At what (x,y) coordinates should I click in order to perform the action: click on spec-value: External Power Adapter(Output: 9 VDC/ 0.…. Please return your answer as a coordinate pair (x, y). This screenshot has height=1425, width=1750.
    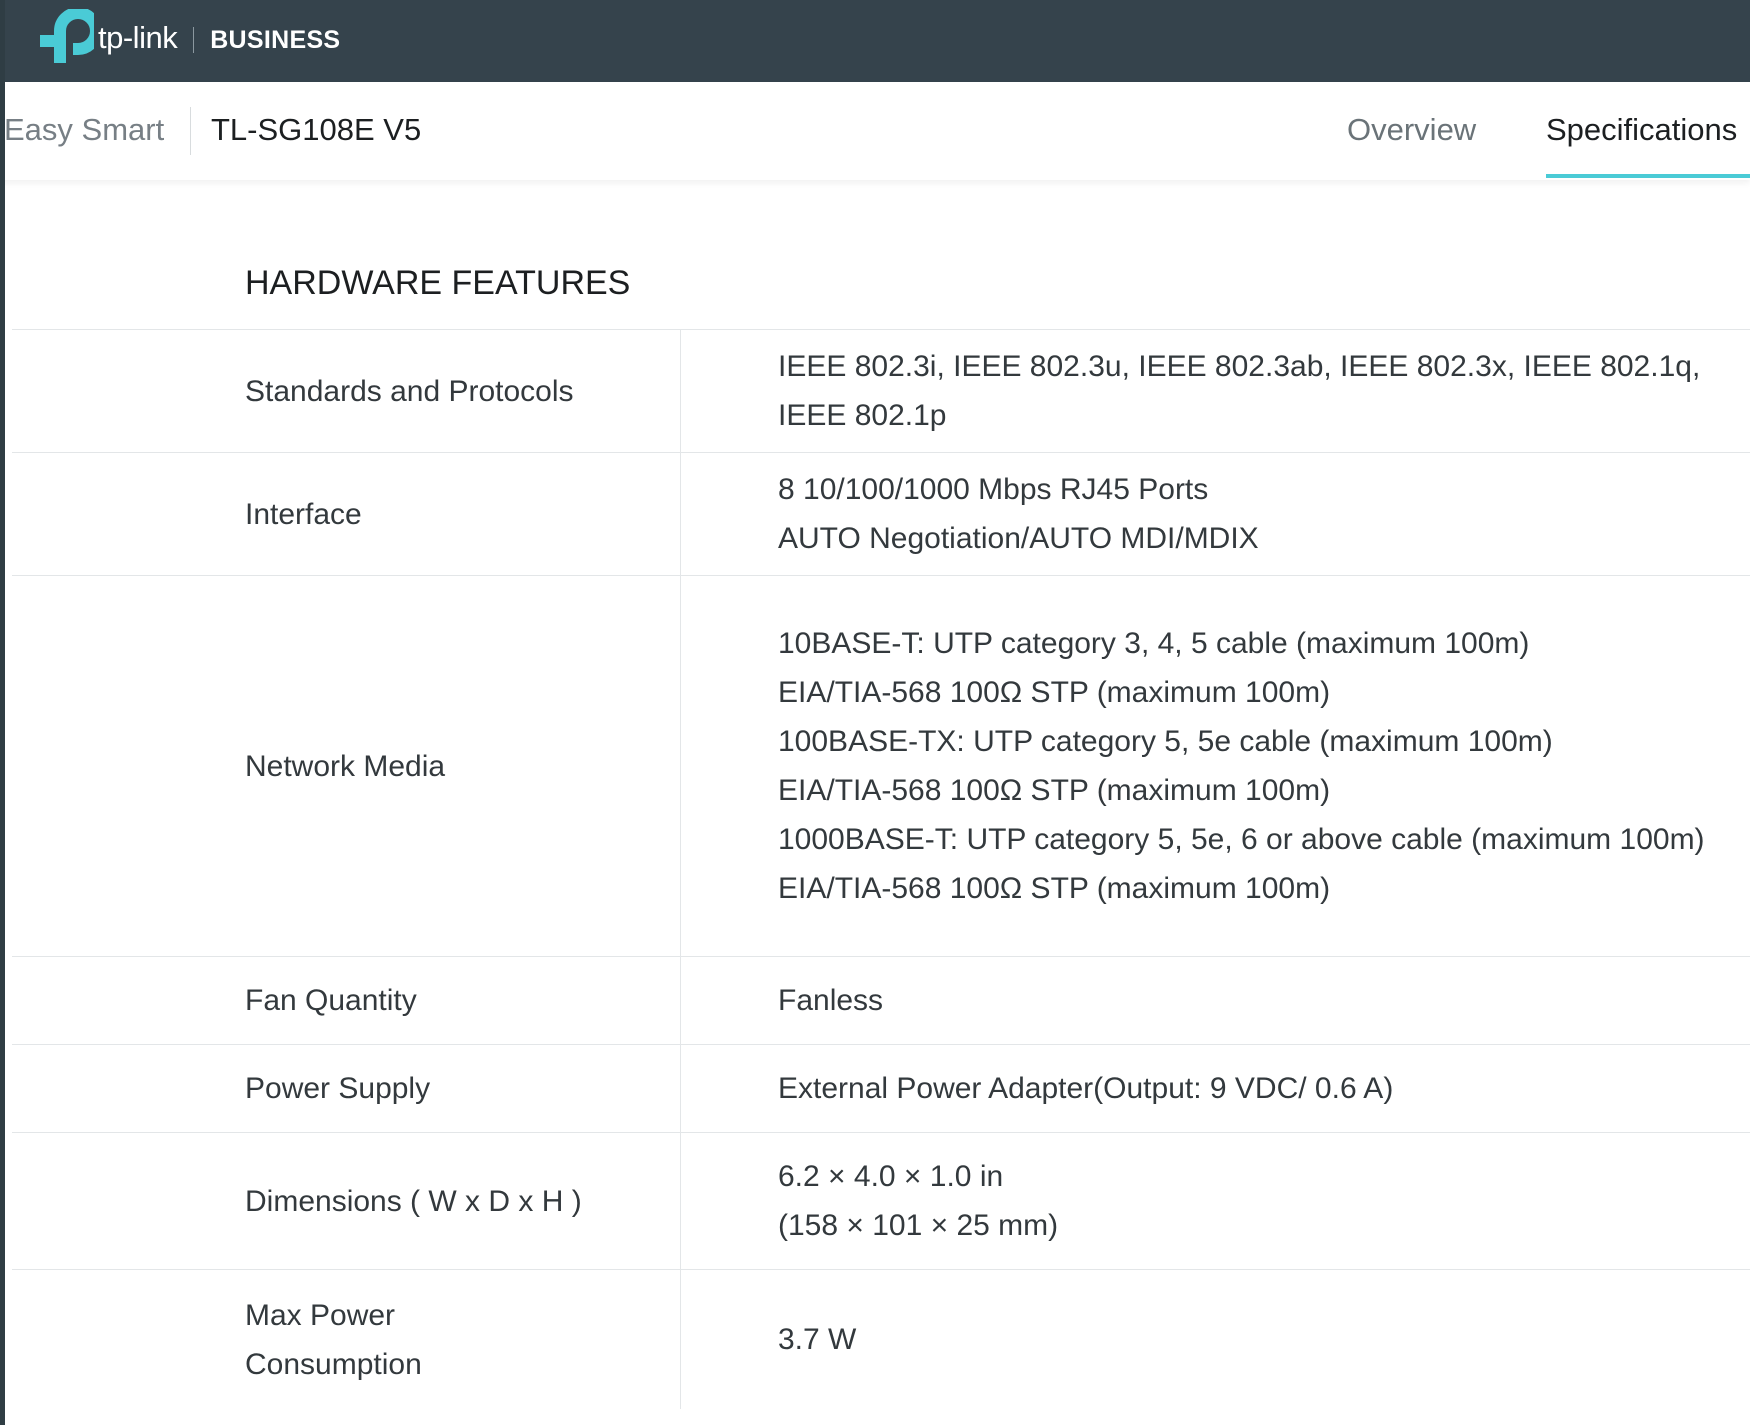
    Looking at the image, I should click on (1215, 1088).